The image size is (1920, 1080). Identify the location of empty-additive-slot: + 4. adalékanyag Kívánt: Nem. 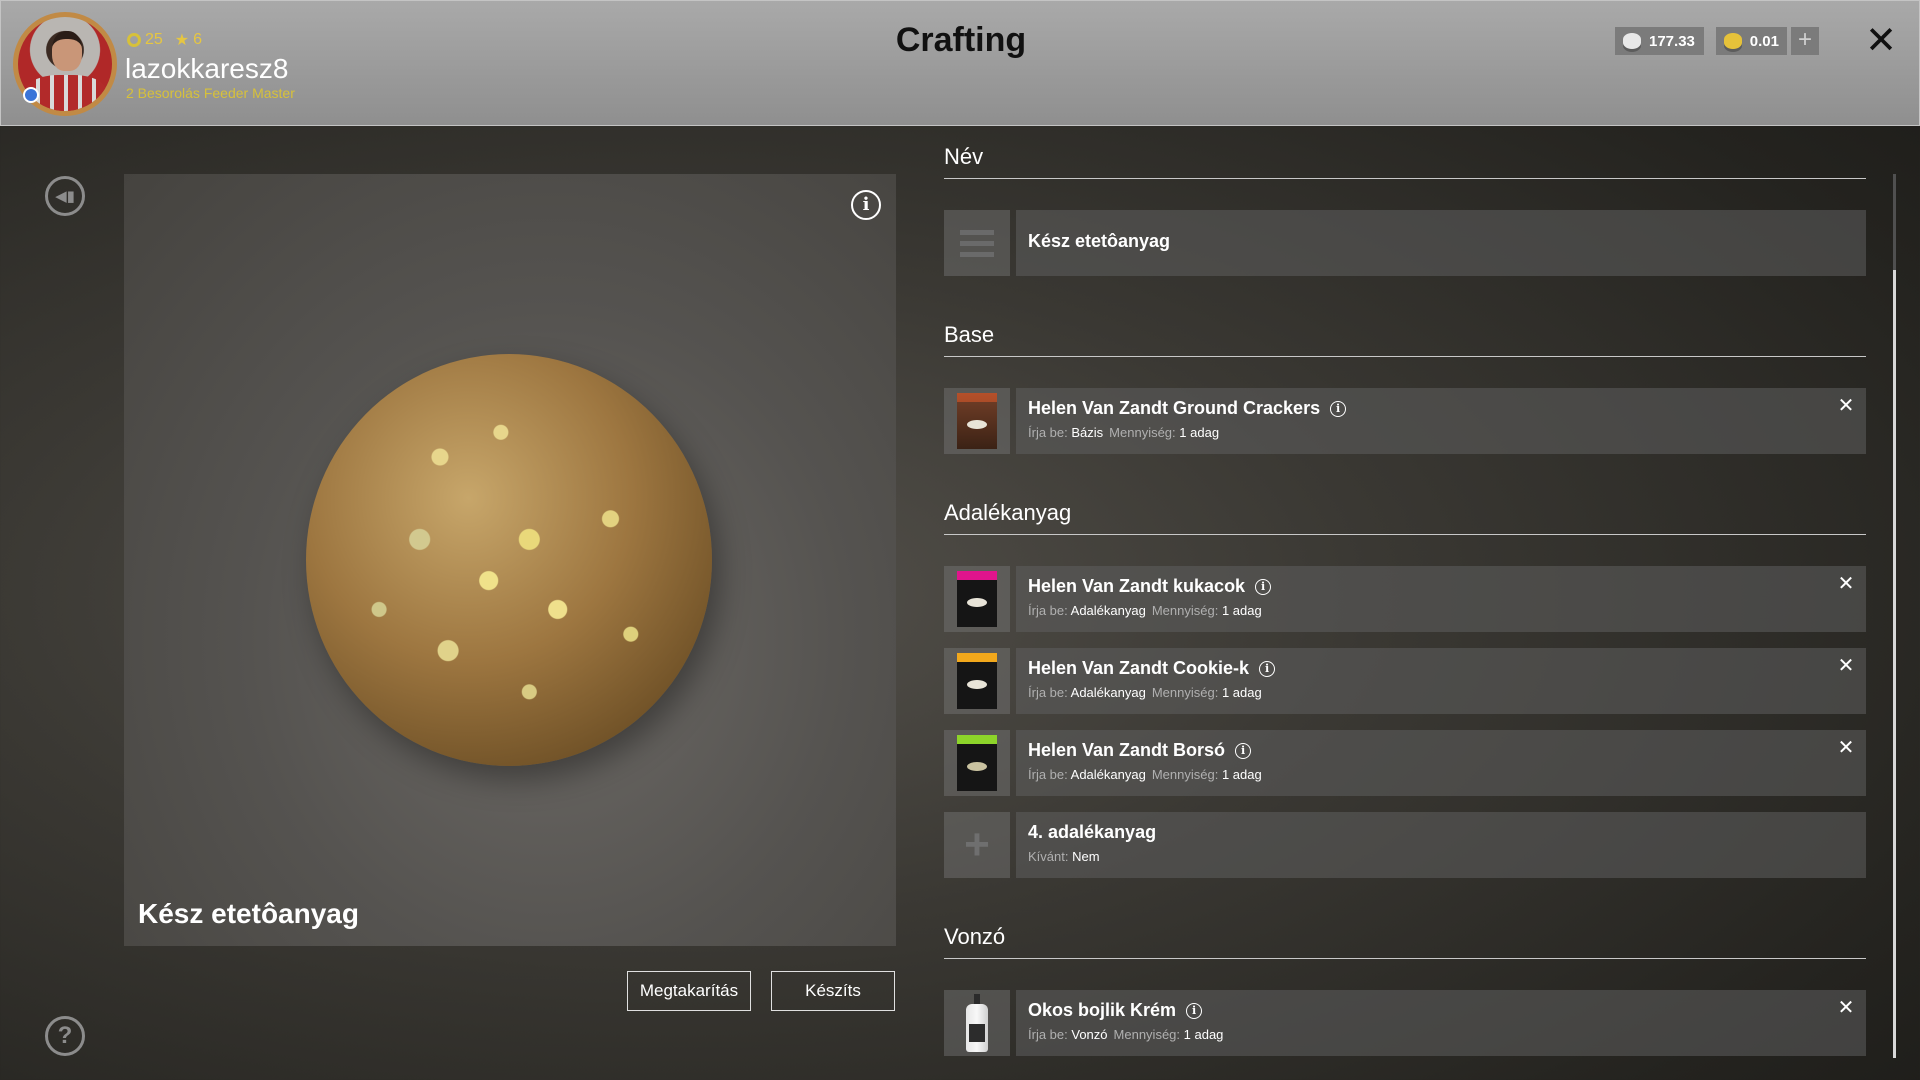
(1405, 845).